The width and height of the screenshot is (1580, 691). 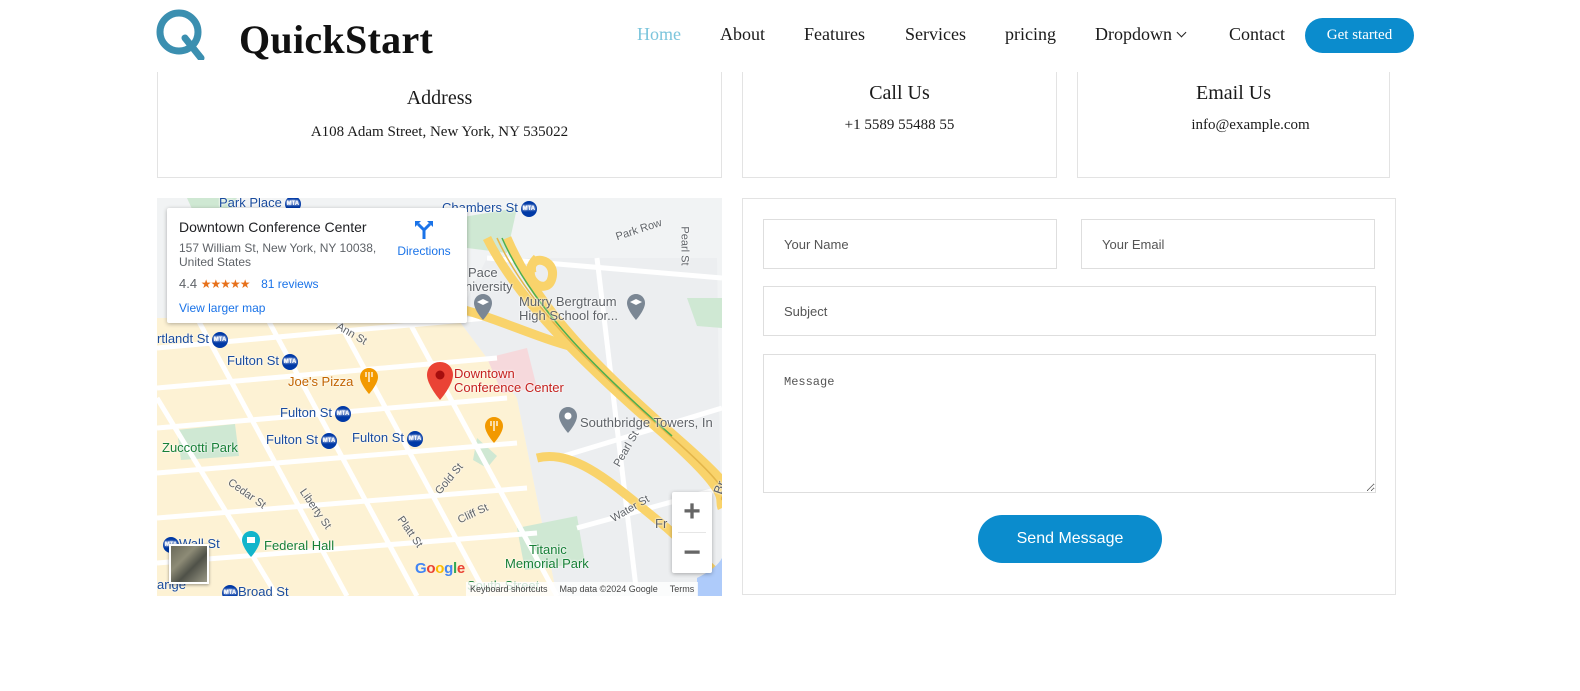 I want to click on call-value: +1 5589 55488 55, so click(x=899, y=125).